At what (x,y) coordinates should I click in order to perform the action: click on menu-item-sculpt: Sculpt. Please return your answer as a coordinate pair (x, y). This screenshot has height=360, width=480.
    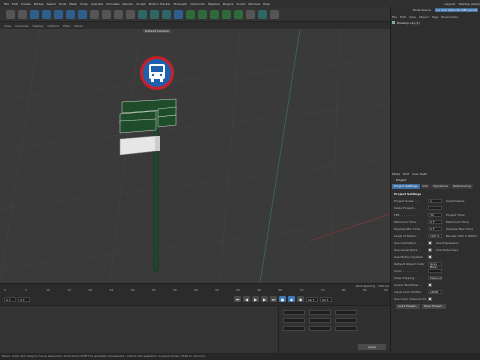
    Looking at the image, I should click on (140, 4).